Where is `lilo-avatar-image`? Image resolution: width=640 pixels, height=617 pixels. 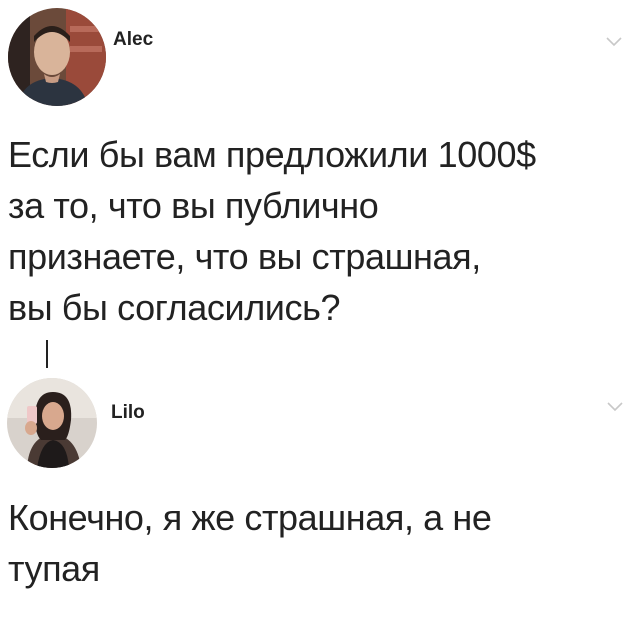
lilo-avatar-image is located at coordinates (52, 423).